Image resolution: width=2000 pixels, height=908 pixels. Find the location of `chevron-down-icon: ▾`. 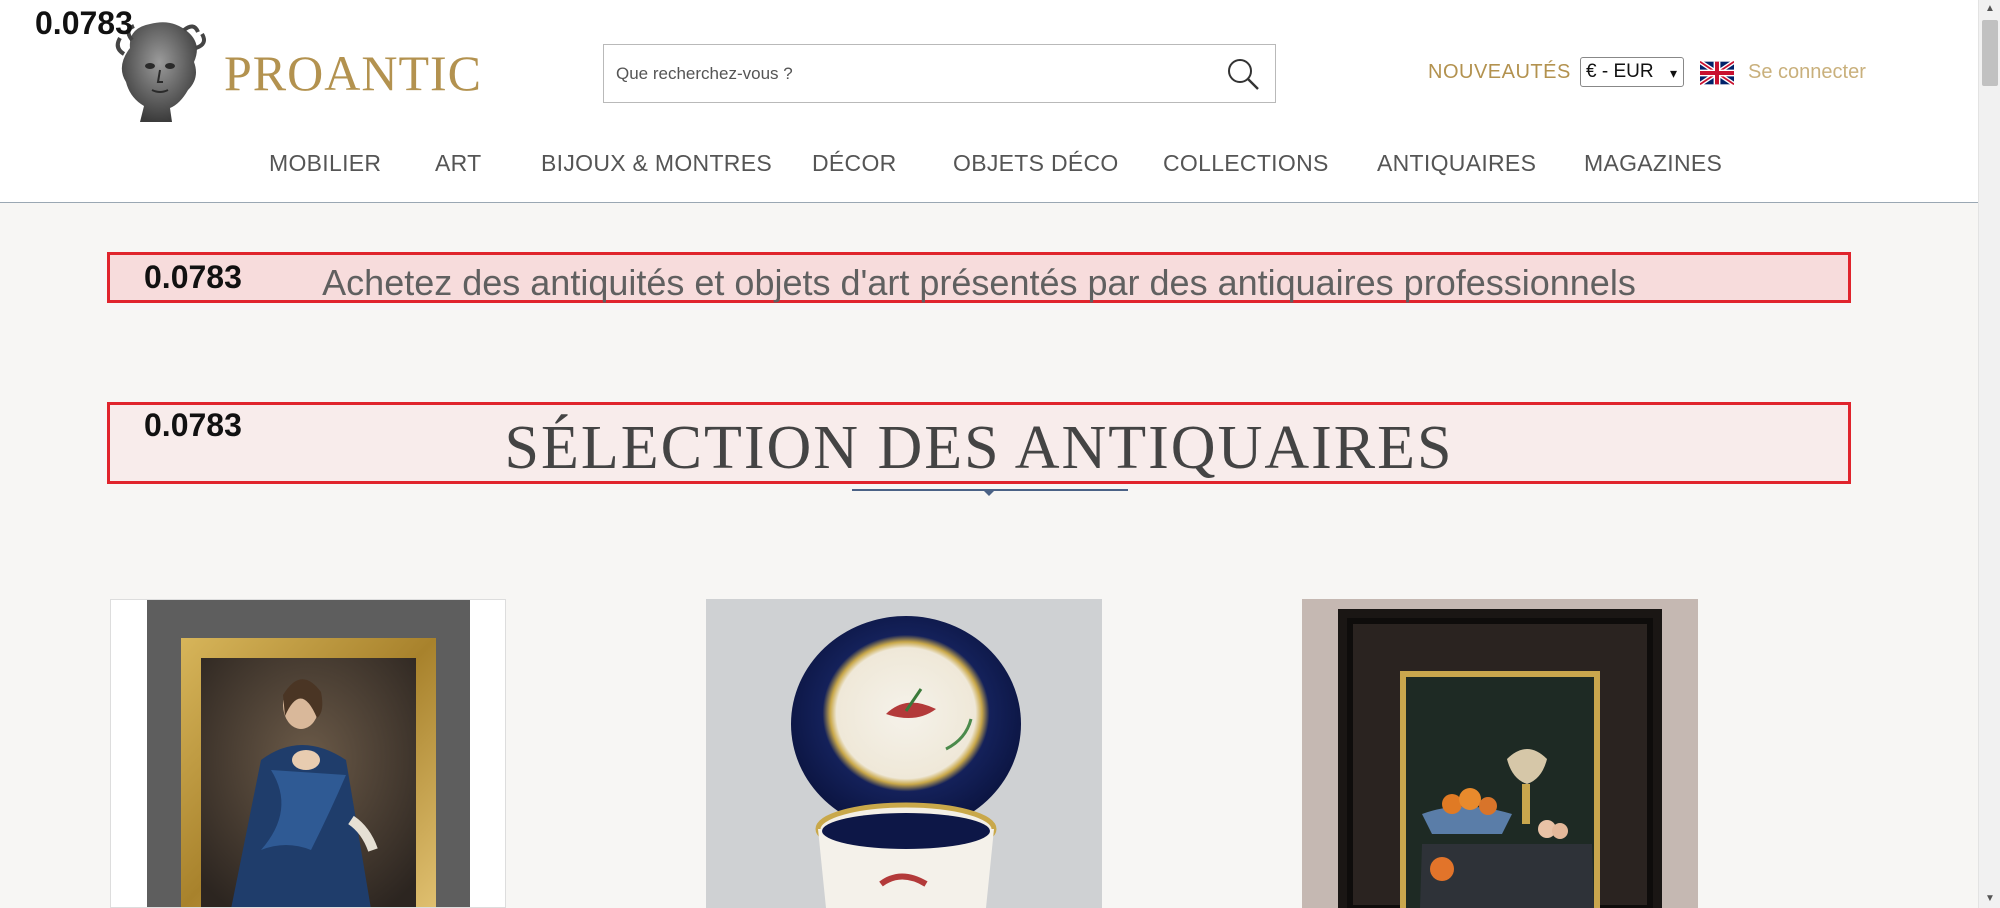

chevron-down-icon: ▾ is located at coordinates (1673, 73).